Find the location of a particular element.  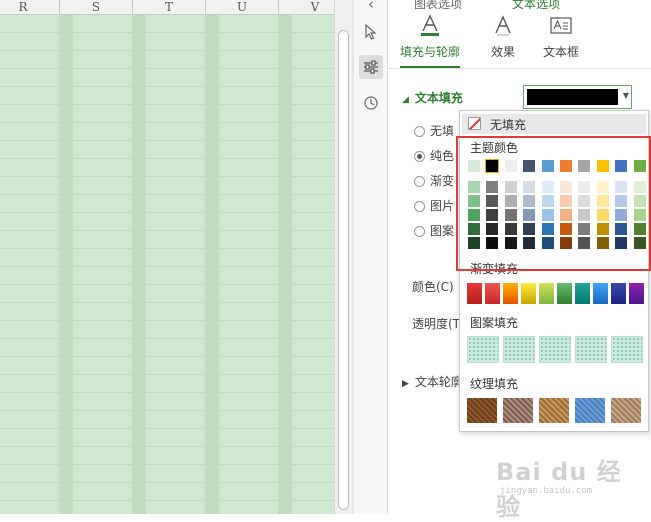

radio-solid-fill: 纯色 is located at coordinates (434, 156).